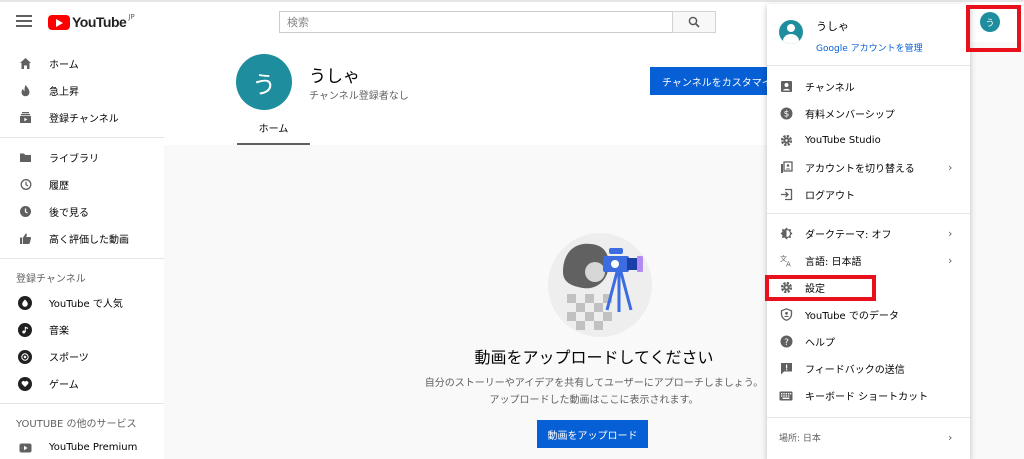  I want to click on logo-region: JP, so click(131, 17).